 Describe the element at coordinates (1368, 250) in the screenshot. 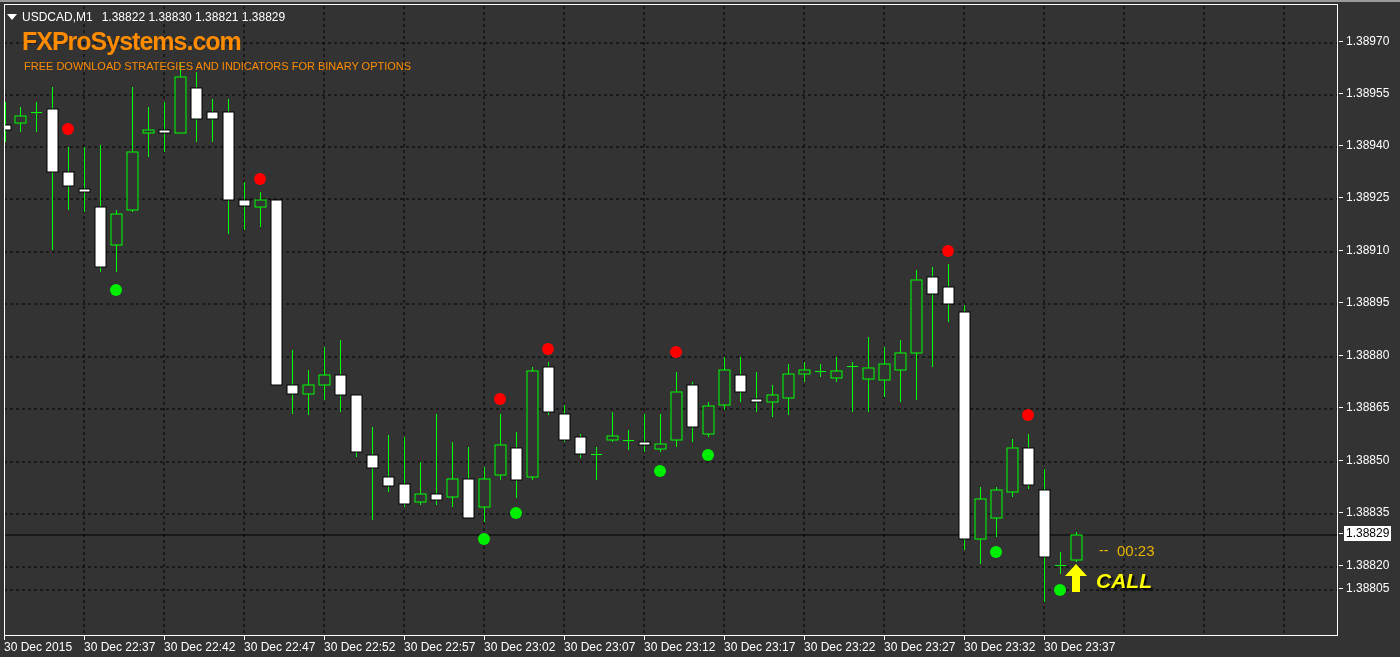

I see `price-label: 1.38910` at that location.